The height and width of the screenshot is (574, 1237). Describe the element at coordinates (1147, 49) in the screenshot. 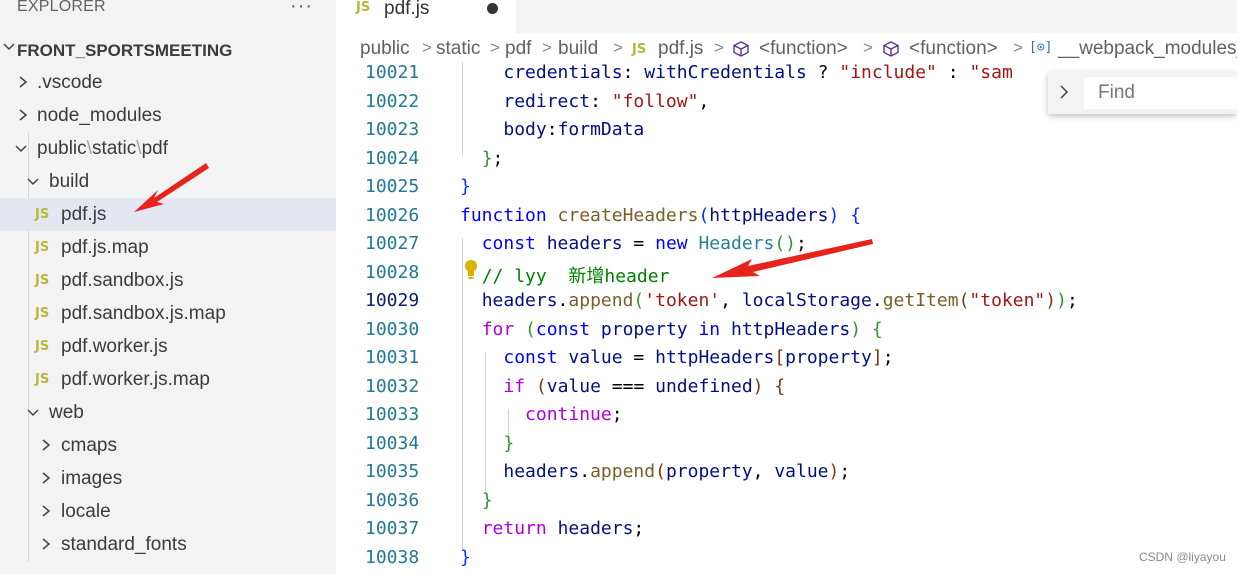

I see `breadcrumb-item: __webpack_modules_` at that location.